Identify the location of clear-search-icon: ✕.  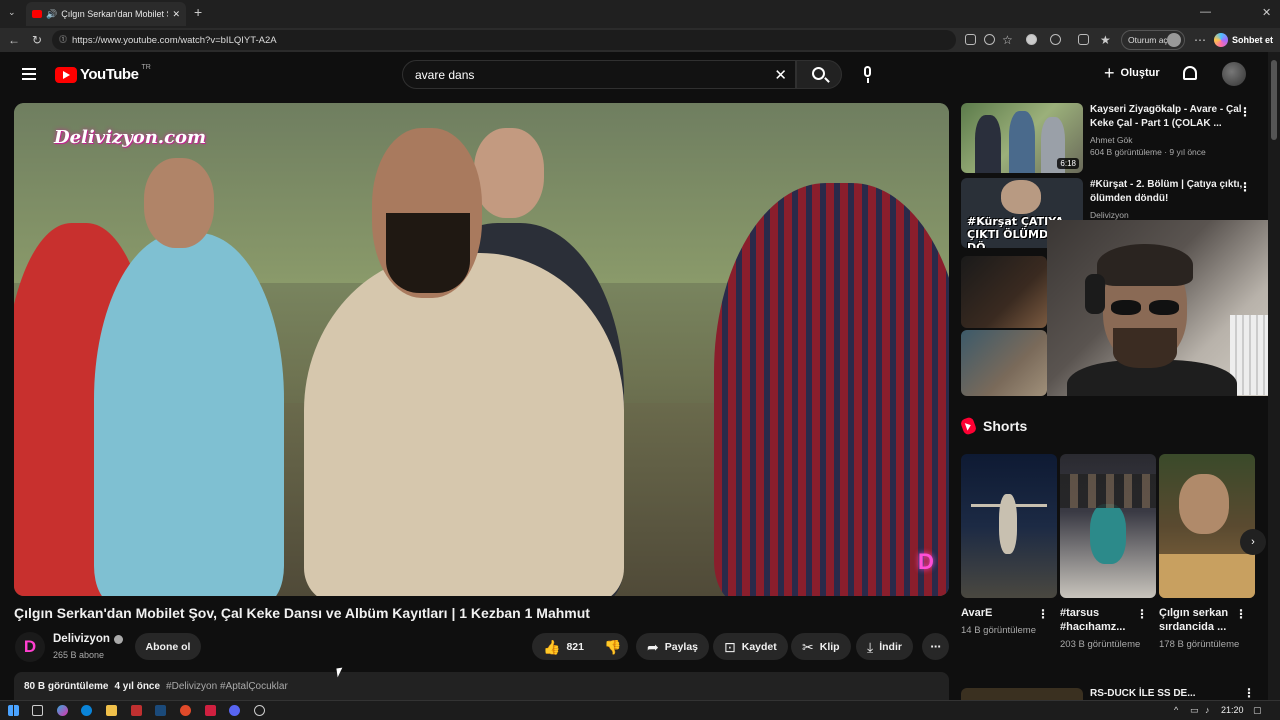
(780, 75).